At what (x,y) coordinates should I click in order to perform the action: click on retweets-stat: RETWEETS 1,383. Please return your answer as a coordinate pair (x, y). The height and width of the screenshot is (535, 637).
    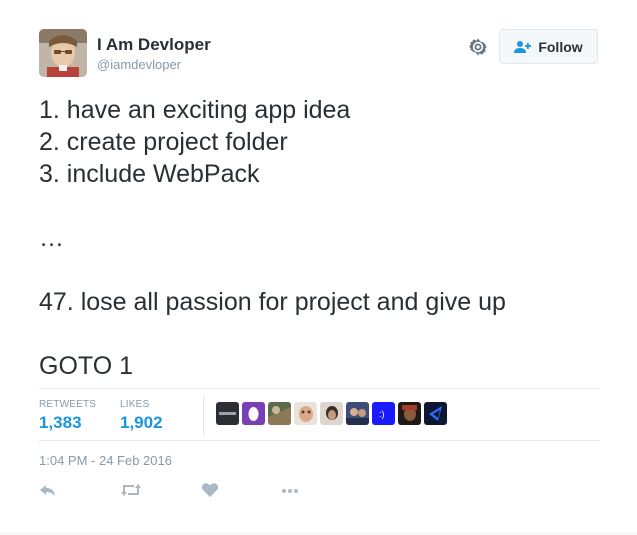
    Looking at the image, I should click on (67, 416).